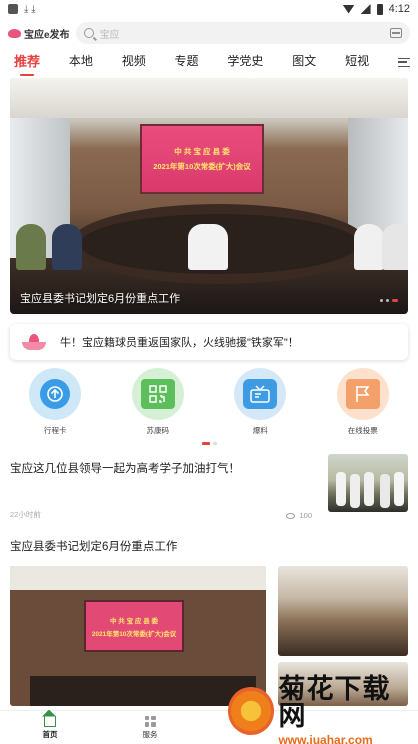 This screenshot has height=744, width=418. I want to click on pager-dot-active, so click(205, 443).